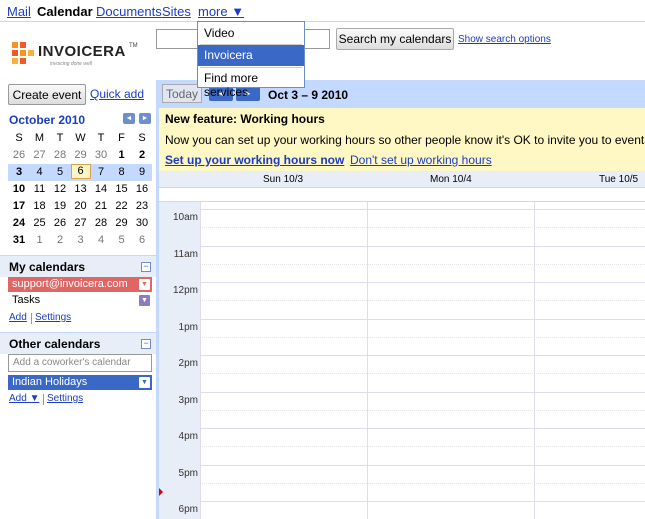  Describe the element at coordinates (19, 11) in the screenshot. I see `nav-mail-link: Mail` at that location.